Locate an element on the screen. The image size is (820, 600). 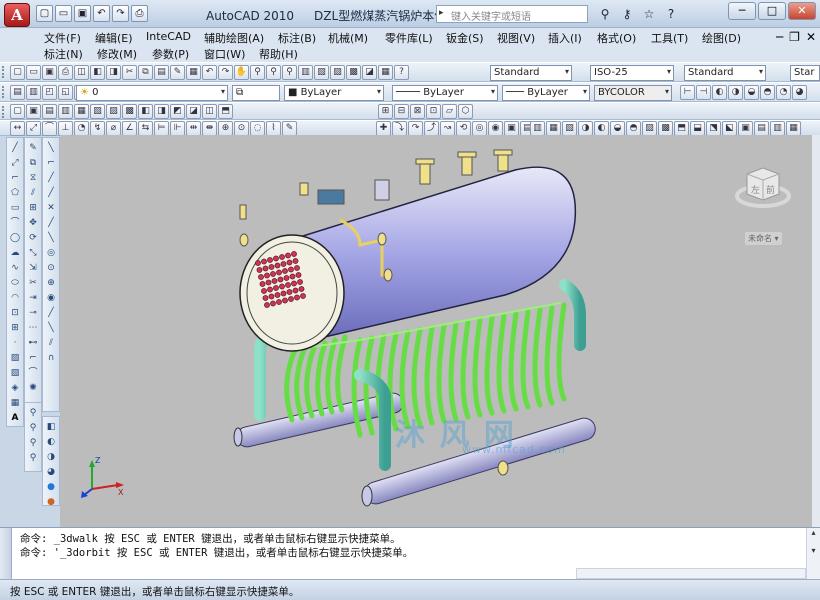
line-icon: ╱ is located at coordinates (15, 148).